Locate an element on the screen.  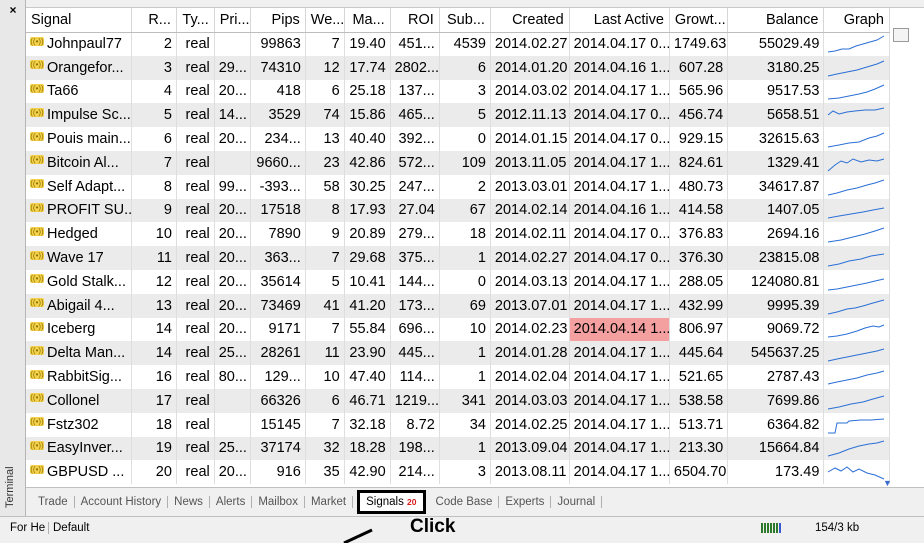
cell-signal: ((•)) Hedged is located at coordinates (79, 234).